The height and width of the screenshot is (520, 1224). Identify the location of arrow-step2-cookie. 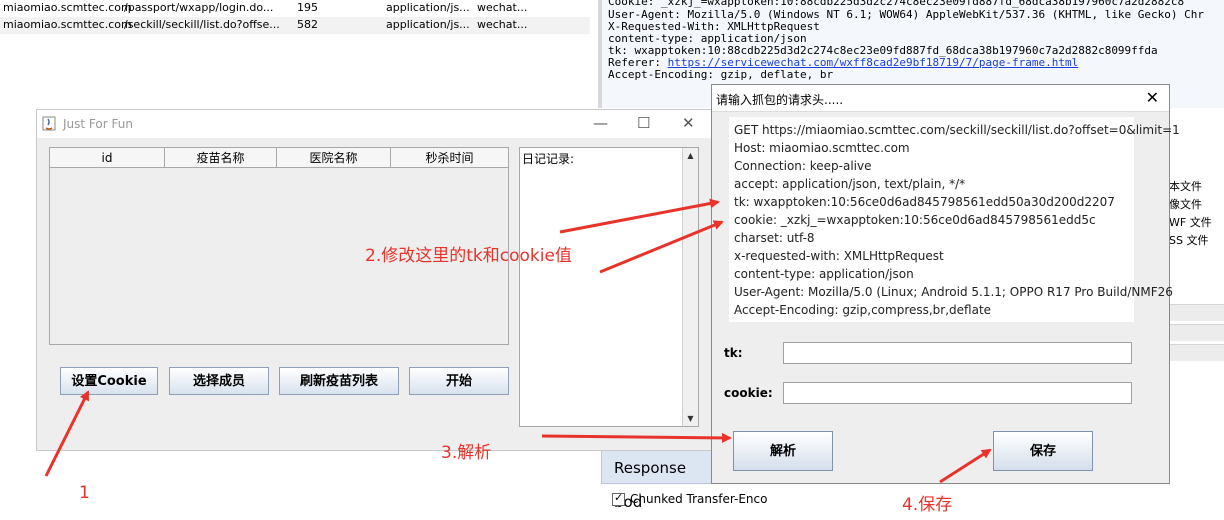
(661, 247).